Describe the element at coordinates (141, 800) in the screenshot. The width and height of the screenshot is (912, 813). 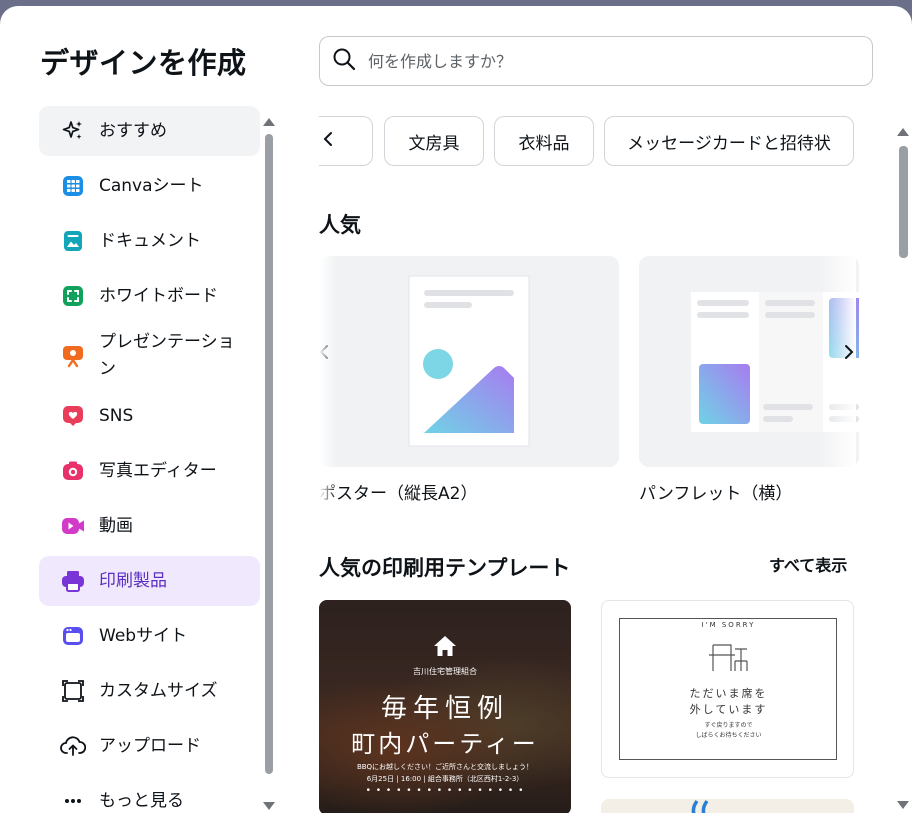
I see `nav-item-label: もっと見る` at that location.